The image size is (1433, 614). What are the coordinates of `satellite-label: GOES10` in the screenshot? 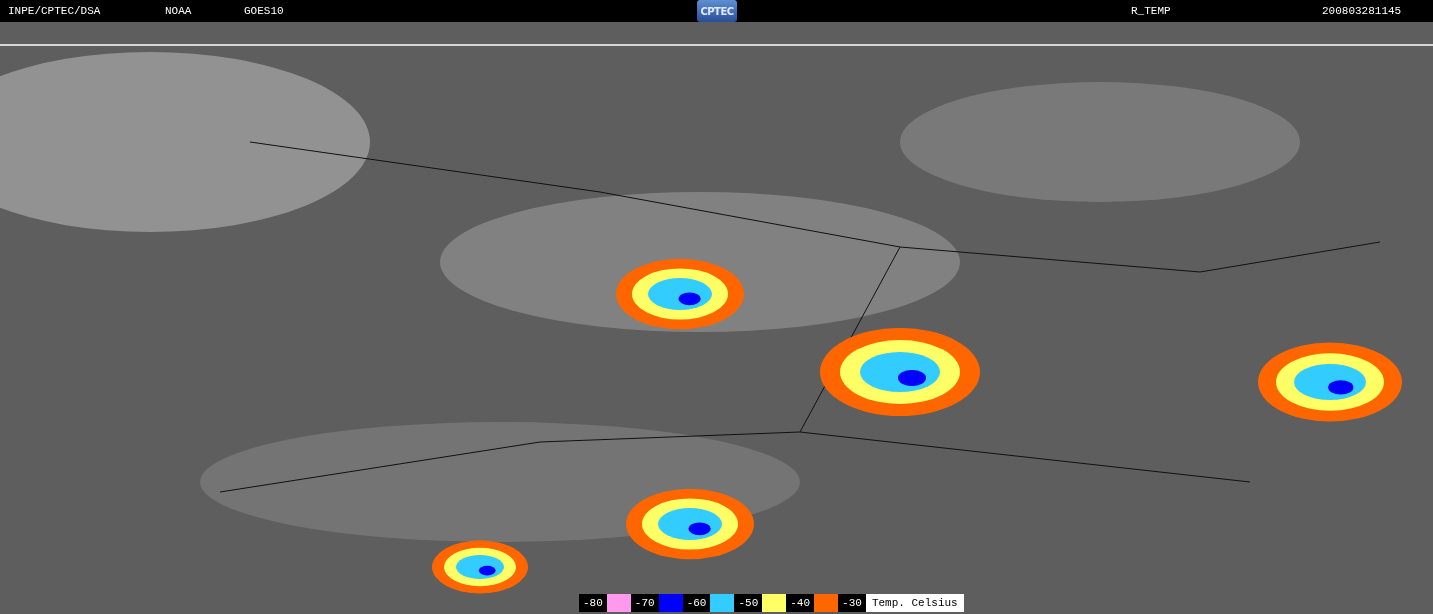 It's located at (264, 11).